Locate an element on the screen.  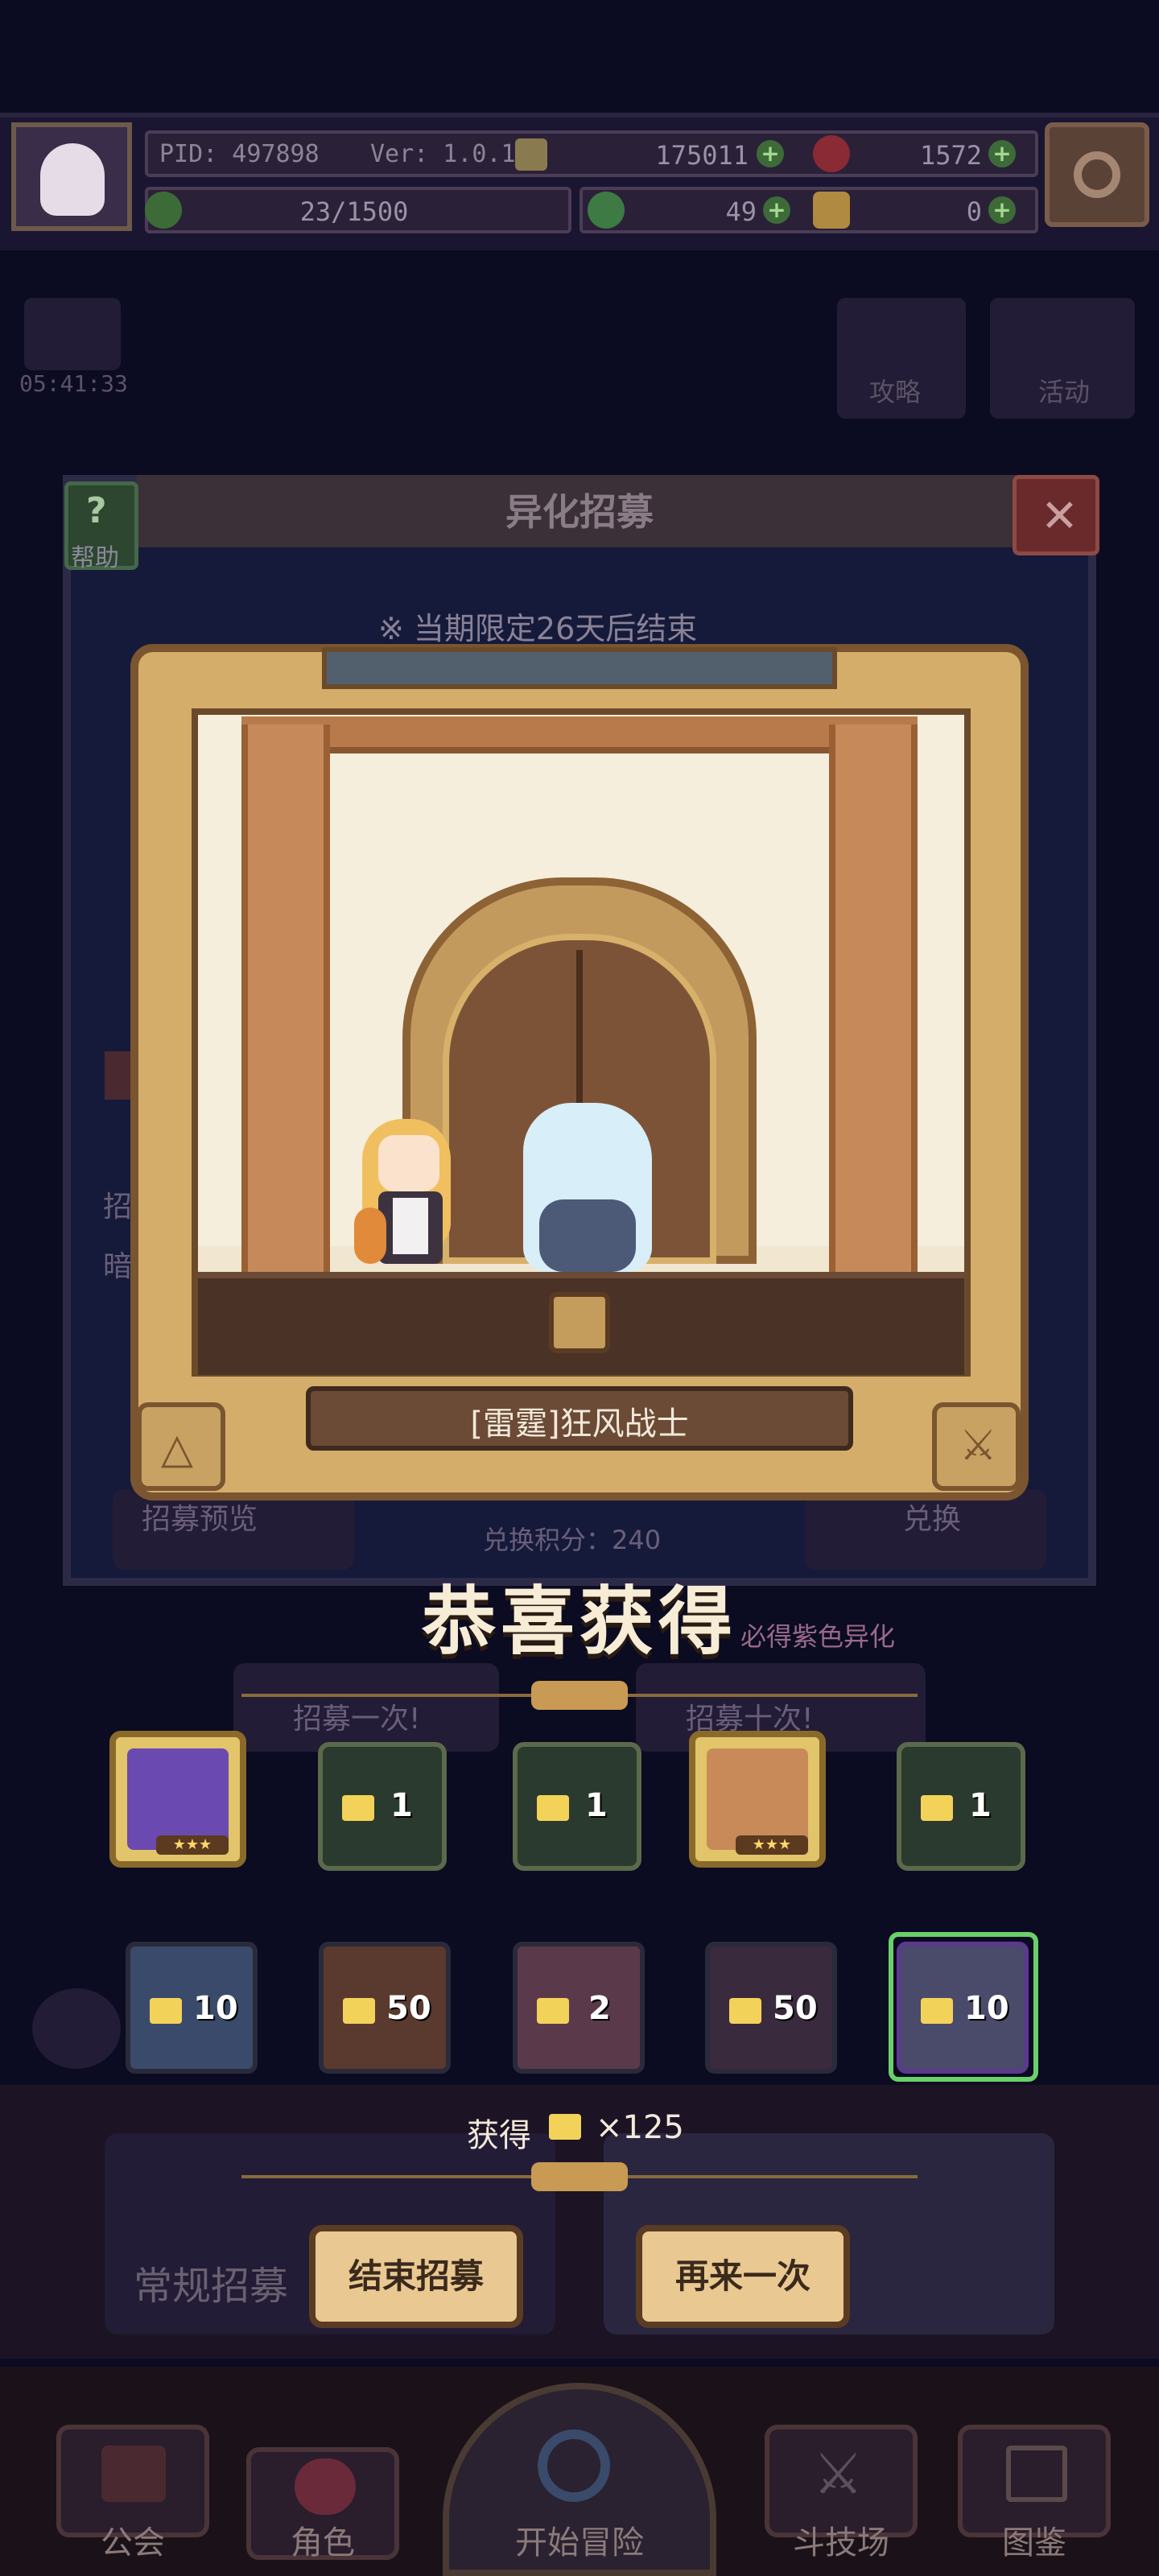
character-icon is located at coordinates (325, 2486).